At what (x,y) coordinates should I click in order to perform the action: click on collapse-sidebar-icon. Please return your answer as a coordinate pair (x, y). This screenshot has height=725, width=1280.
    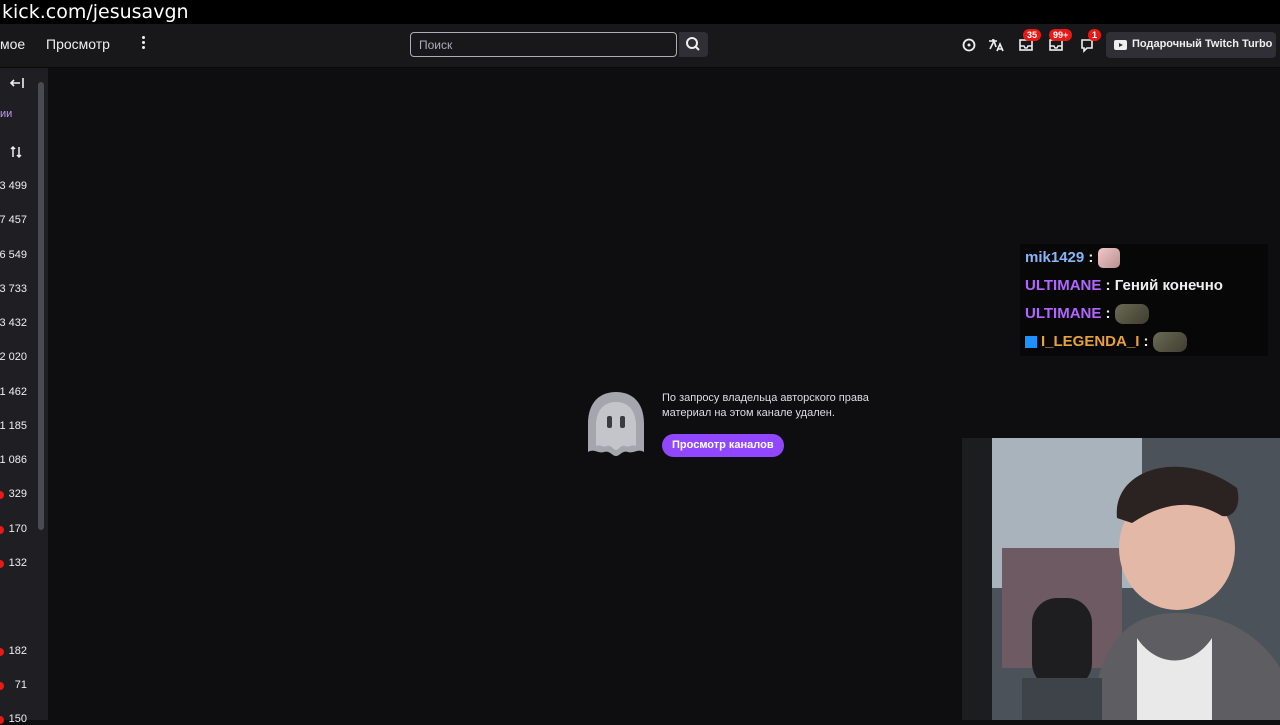
    Looking at the image, I should click on (17, 83).